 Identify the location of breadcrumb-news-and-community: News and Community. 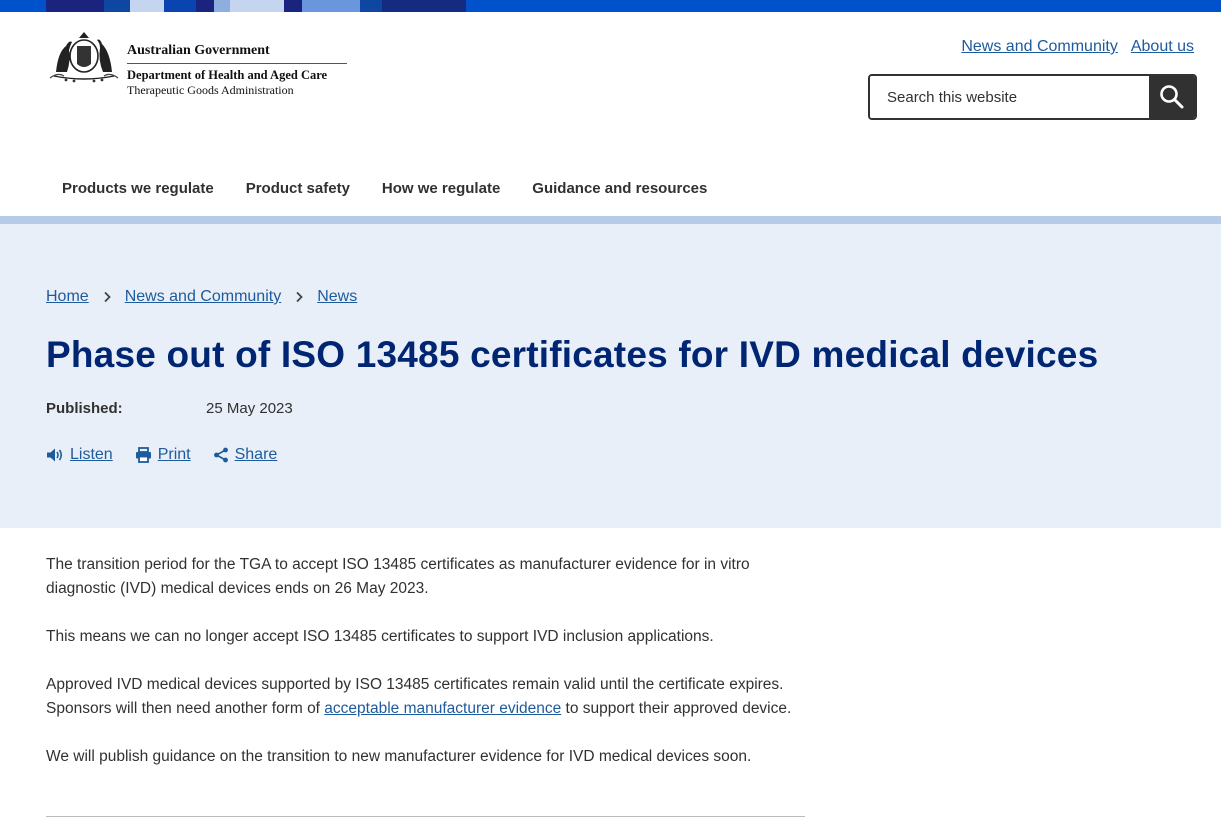
(203, 297).